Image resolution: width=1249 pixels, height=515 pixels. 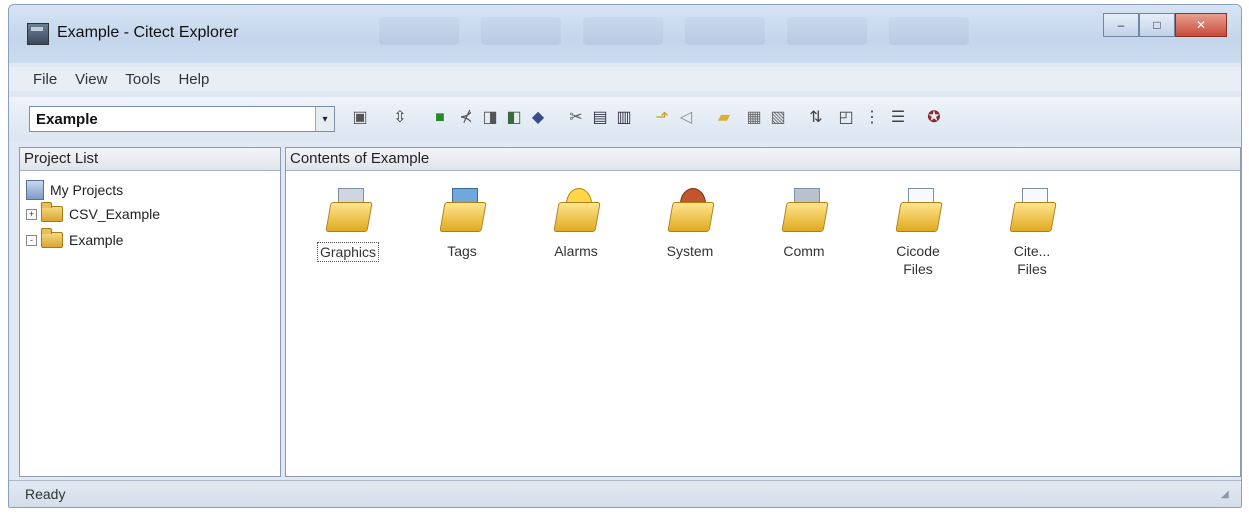 I want to click on menu-help: Help, so click(x=193, y=79).